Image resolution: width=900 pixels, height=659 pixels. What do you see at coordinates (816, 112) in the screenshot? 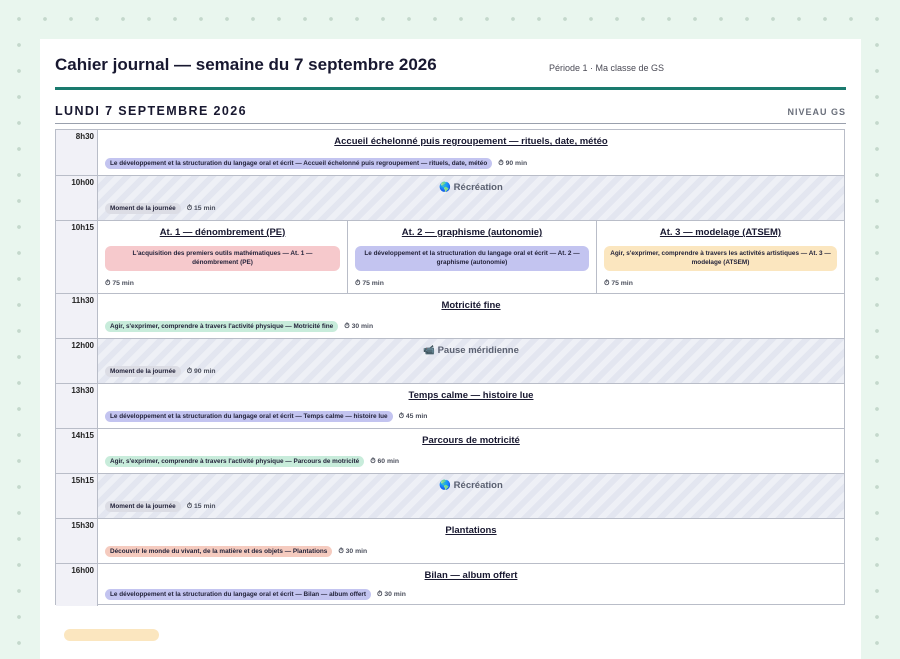
I see `level-badge: NIVEAU GS` at bounding box center [816, 112].